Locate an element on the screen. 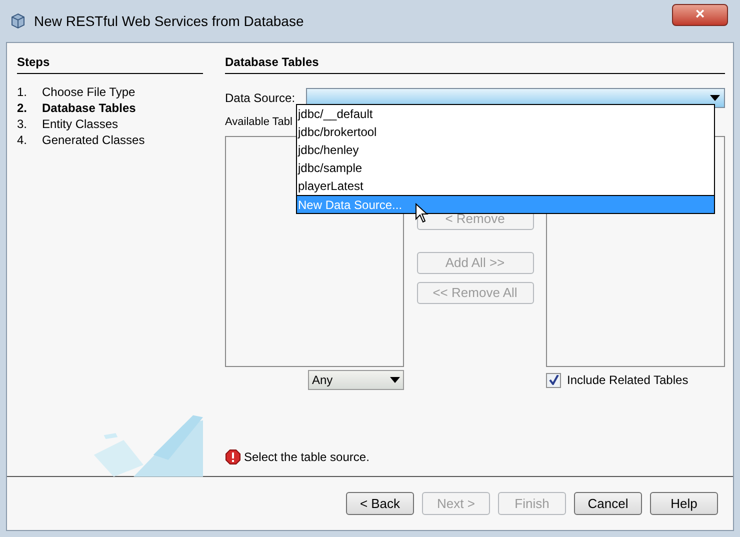 This screenshot has width=740, height=537. dropdown-item: jdbc/brokertool is located at coordinates (505, 132).